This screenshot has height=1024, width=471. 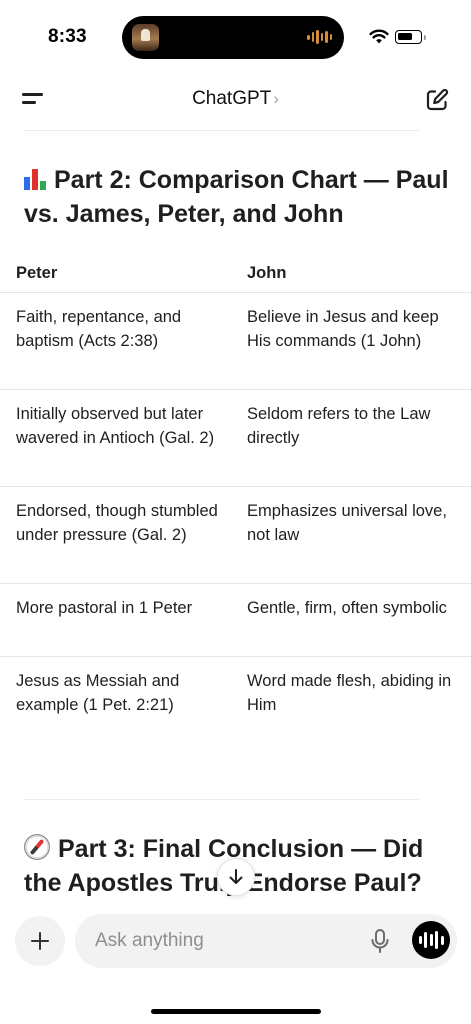 I want to click on table-cell-john: Seldom refers to the Law directly, so click(x=339, y=426).